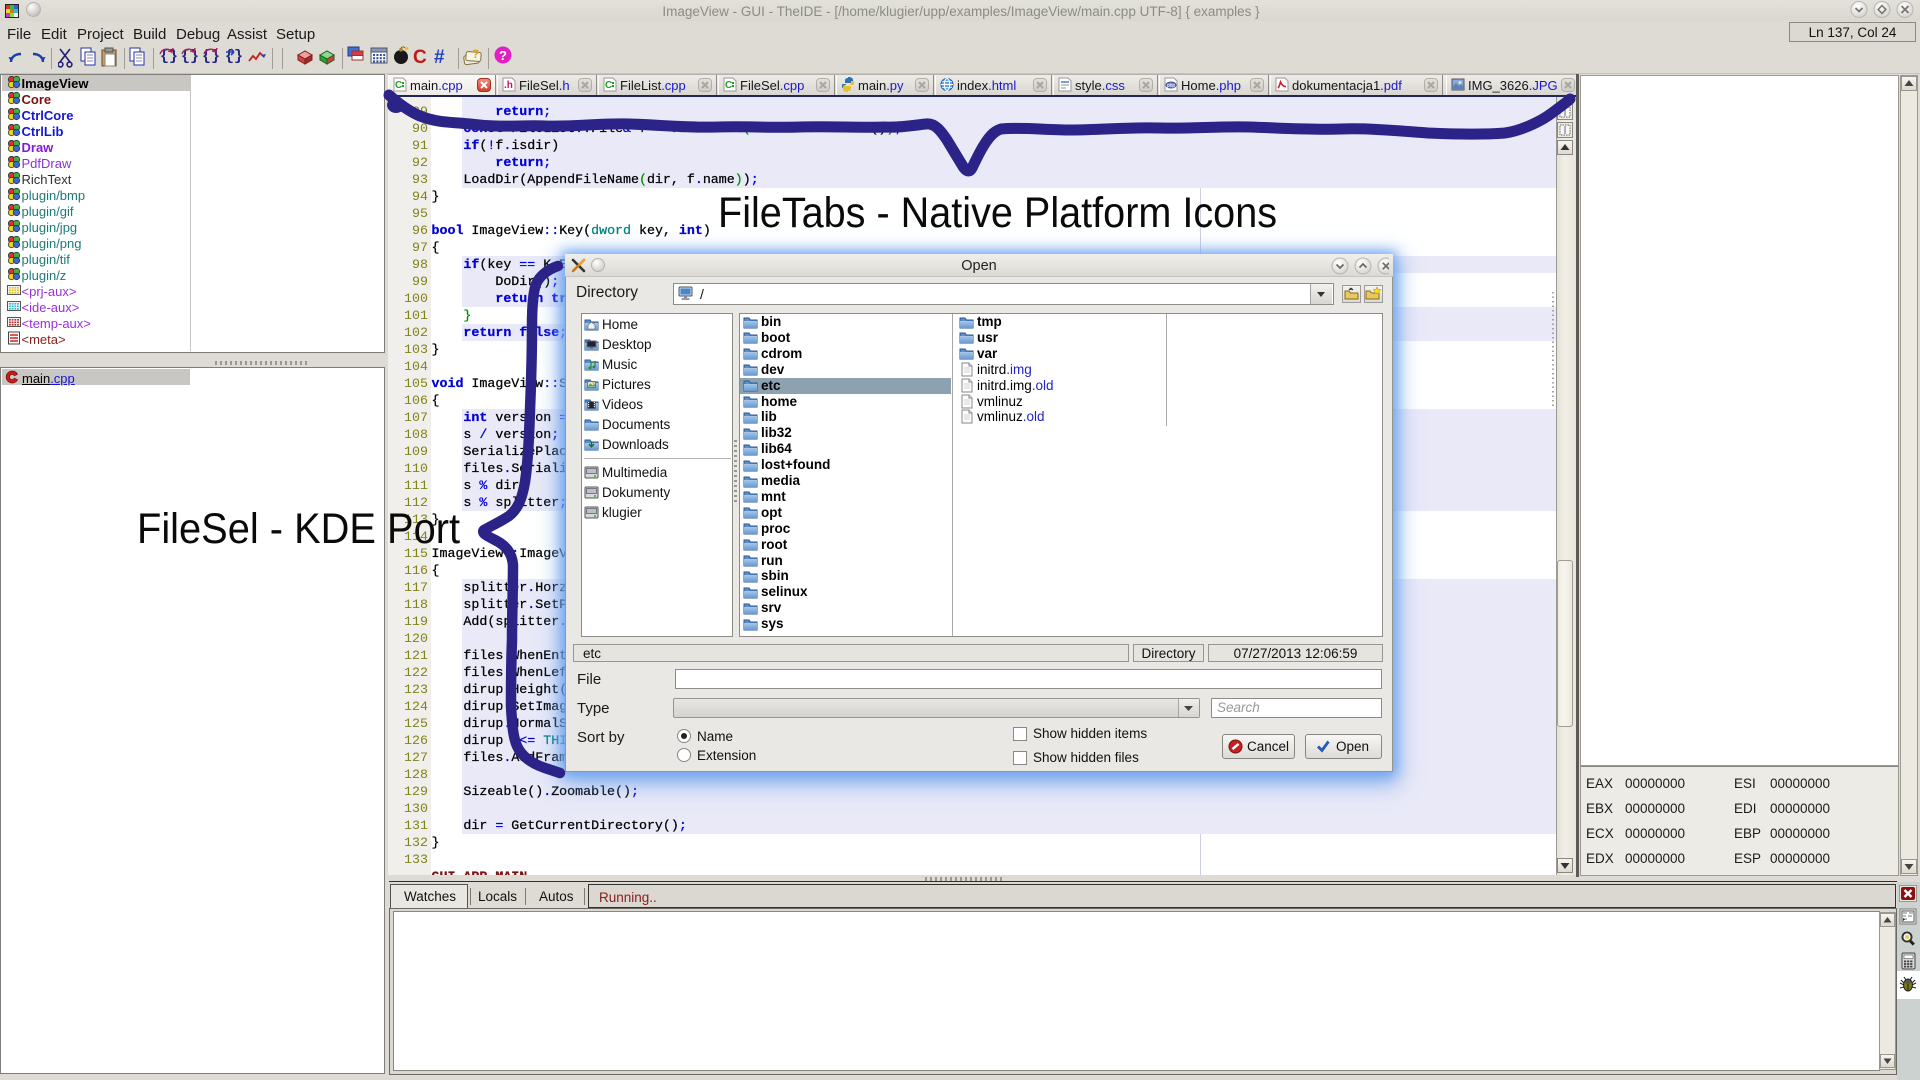 The image size is (1920, 1080). I want to click on svg-text: php, so click(1171, 86).